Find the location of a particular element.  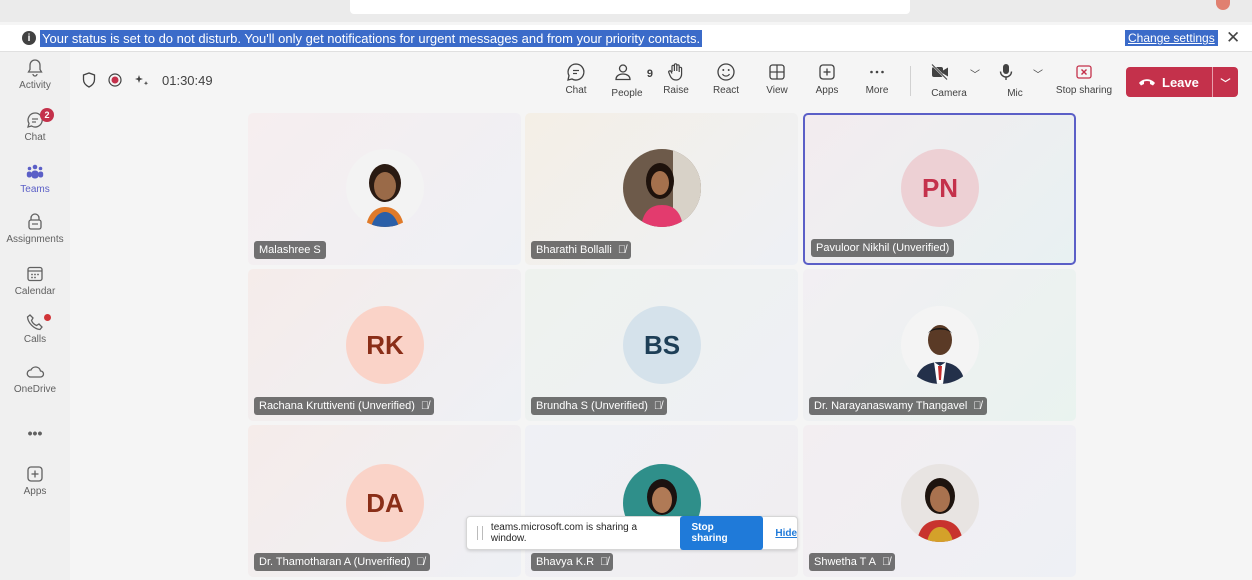

rail-label: Teams is located at coordinates (35, 189).